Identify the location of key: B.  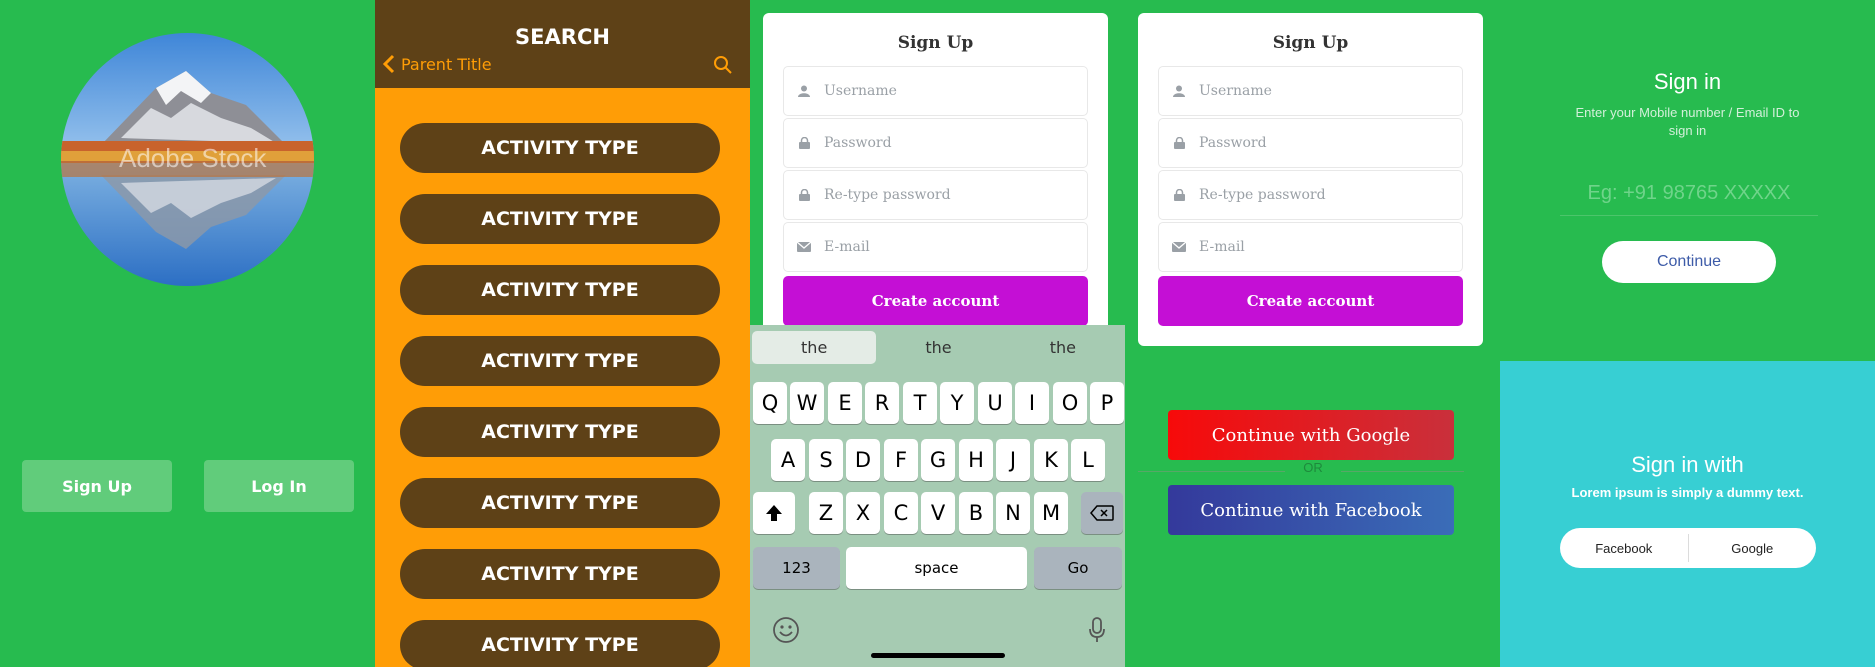
(976, 513).